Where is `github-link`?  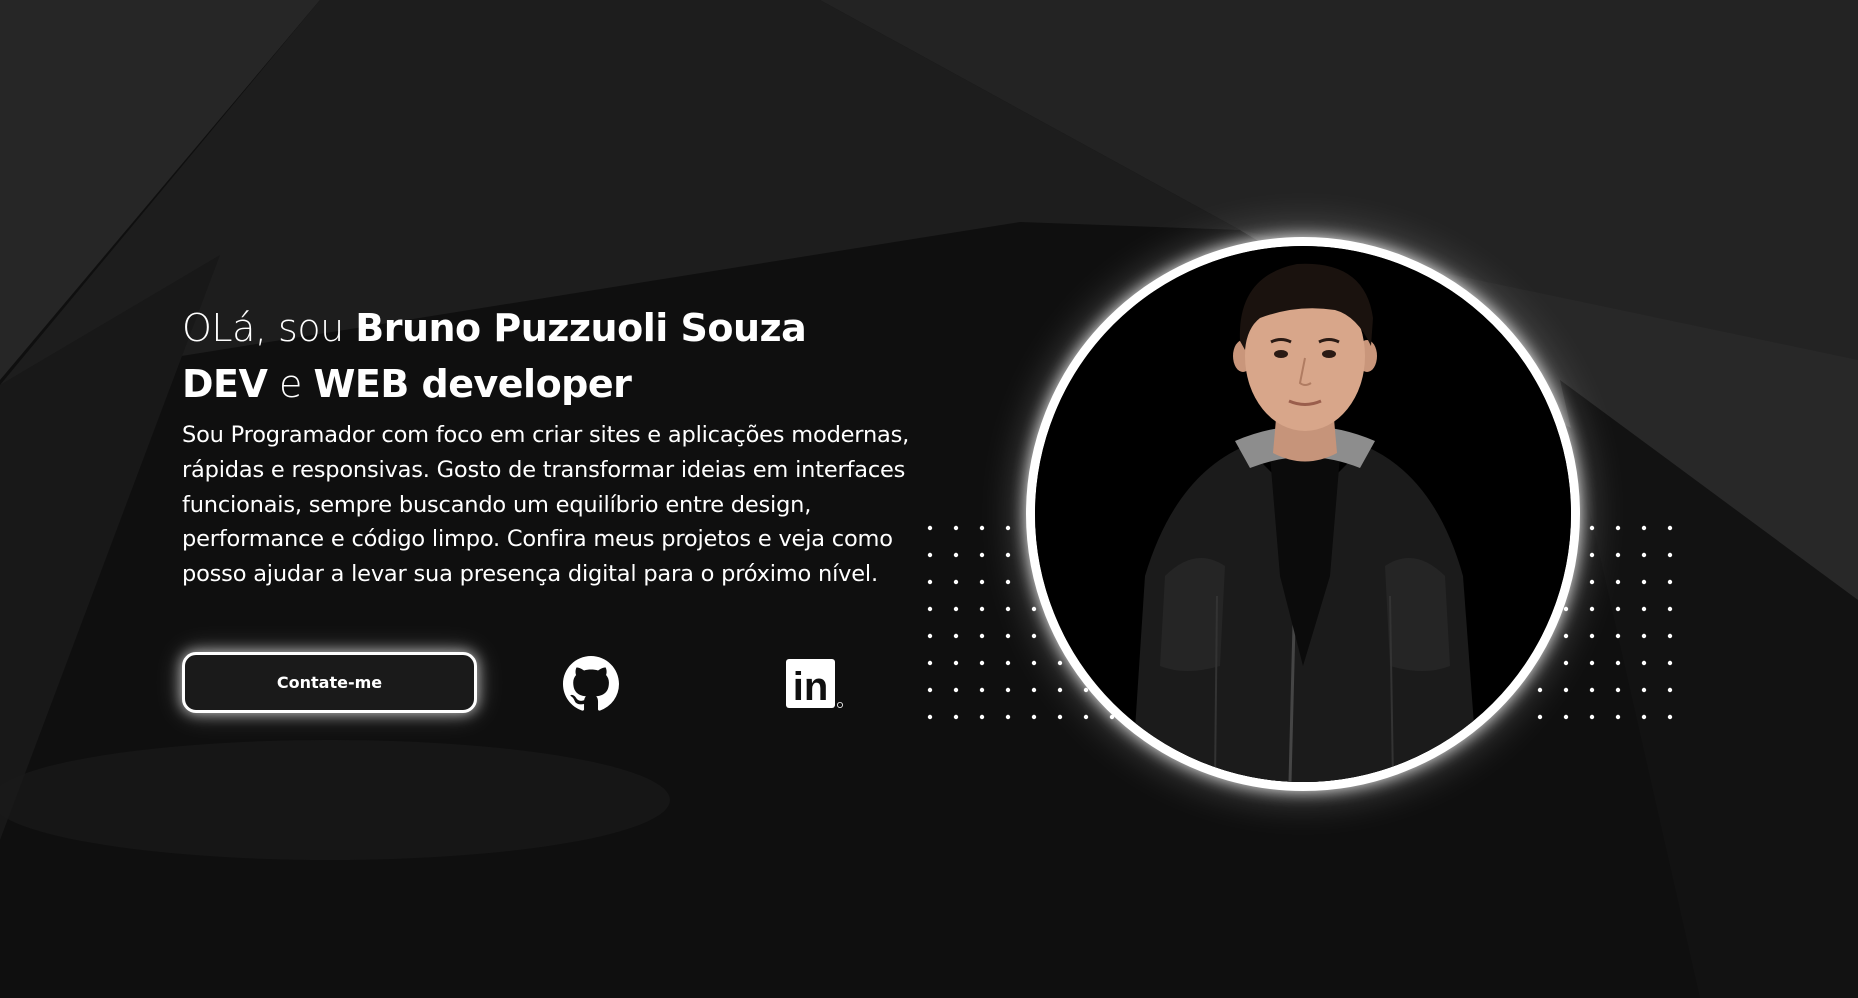 github-link is located at coordinates (591, 684).